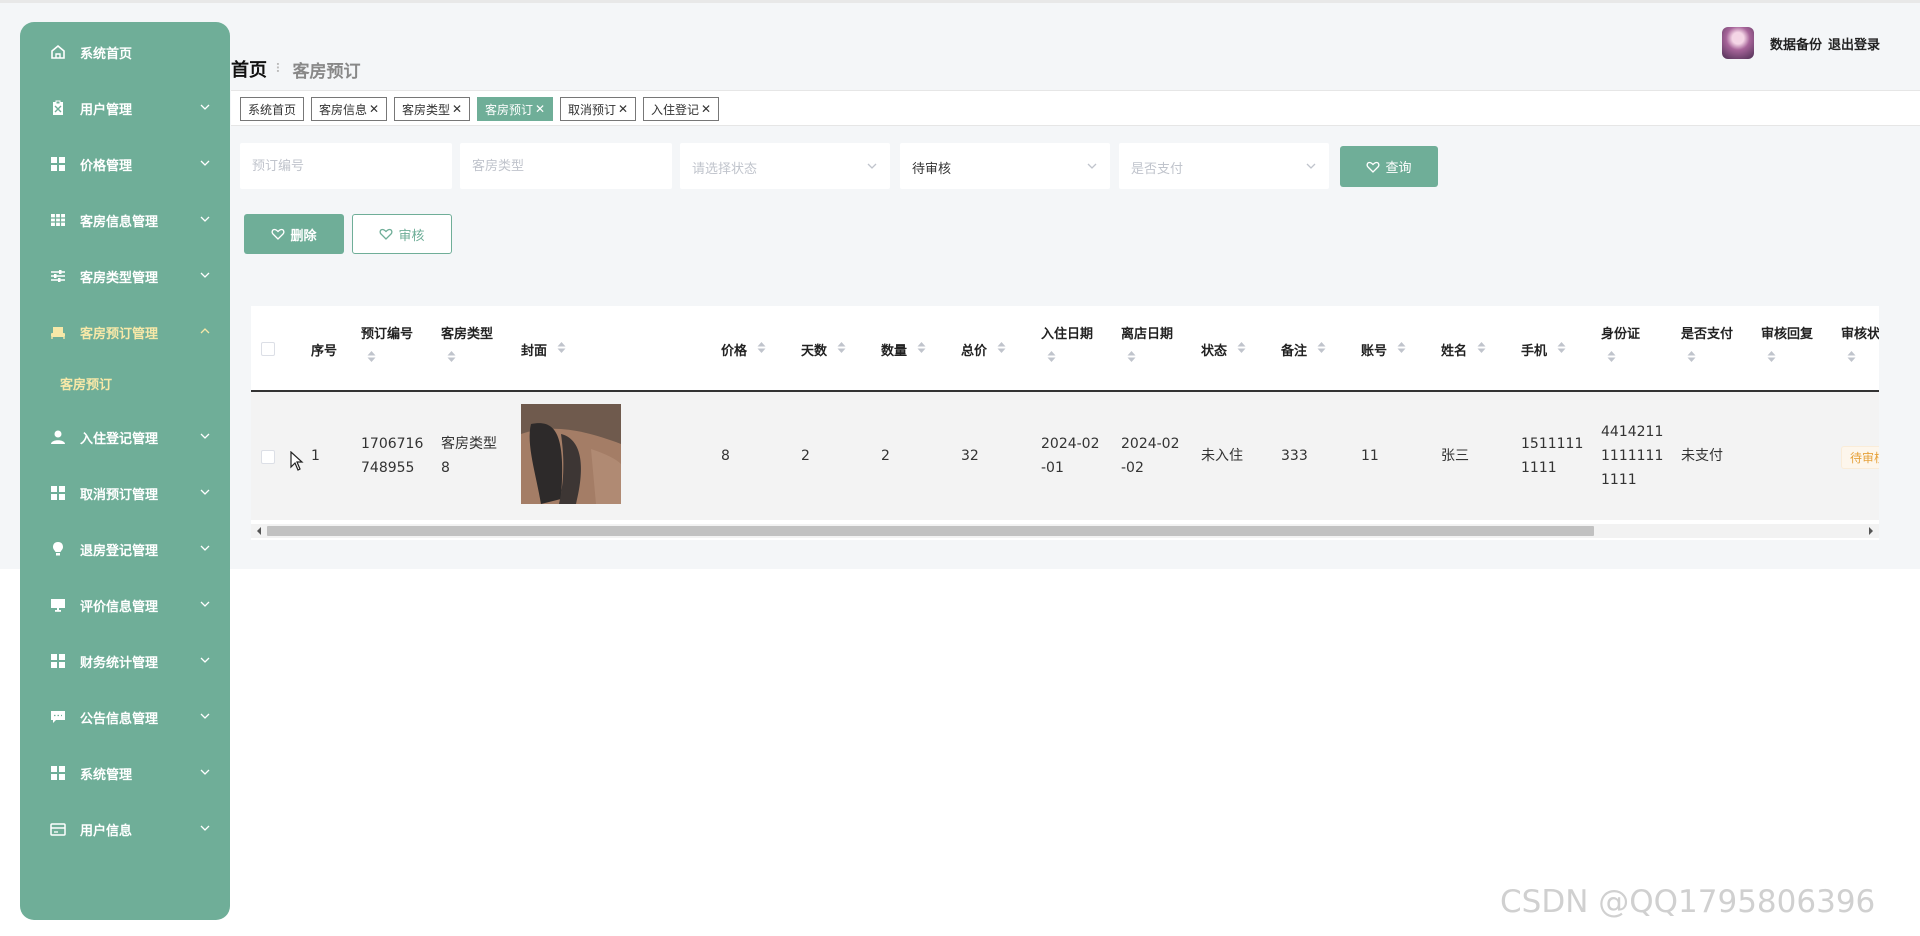 Image resolution: width=1920 pixels, height=936 pixels. Describe the element at coordinates (58, 605) in the screenshot. I see `monitor-icon` at that location.